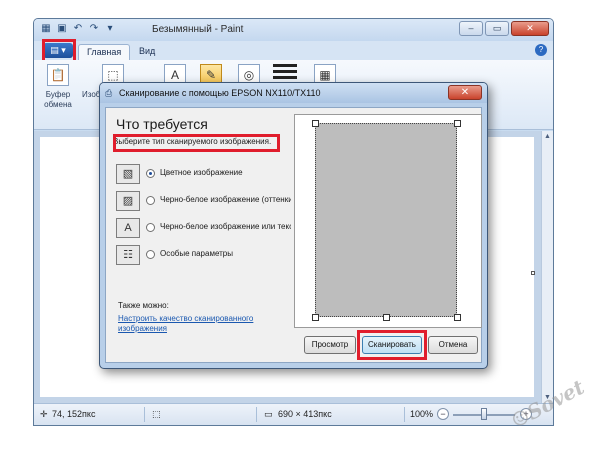 The width and height of the screenshot is (600, 464). Describe the element at coordinates (225, 199) in the screenshot. I see `option-label: Черно-белое изображение (оттенки серого)` at that location.